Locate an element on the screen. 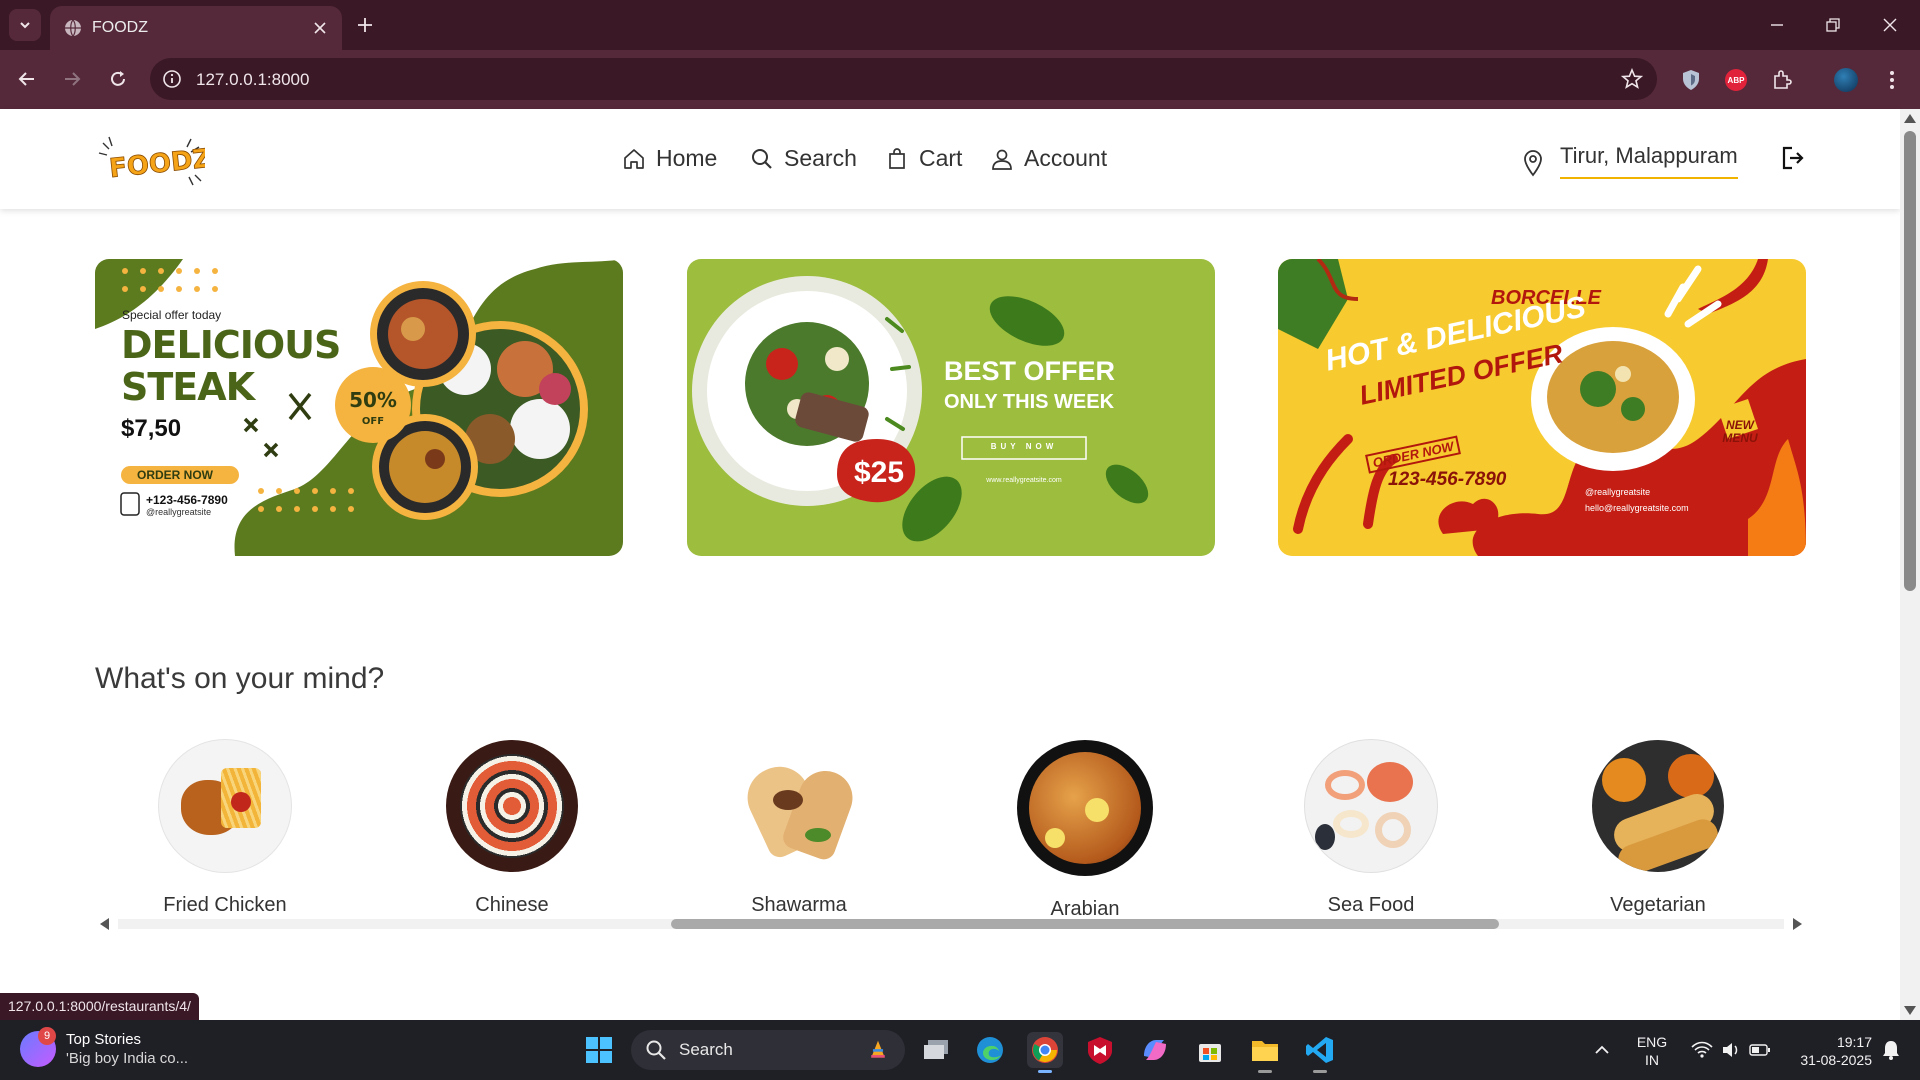  banner-steak-phone: +123-456-7890 is located at coordinates (187, 500).